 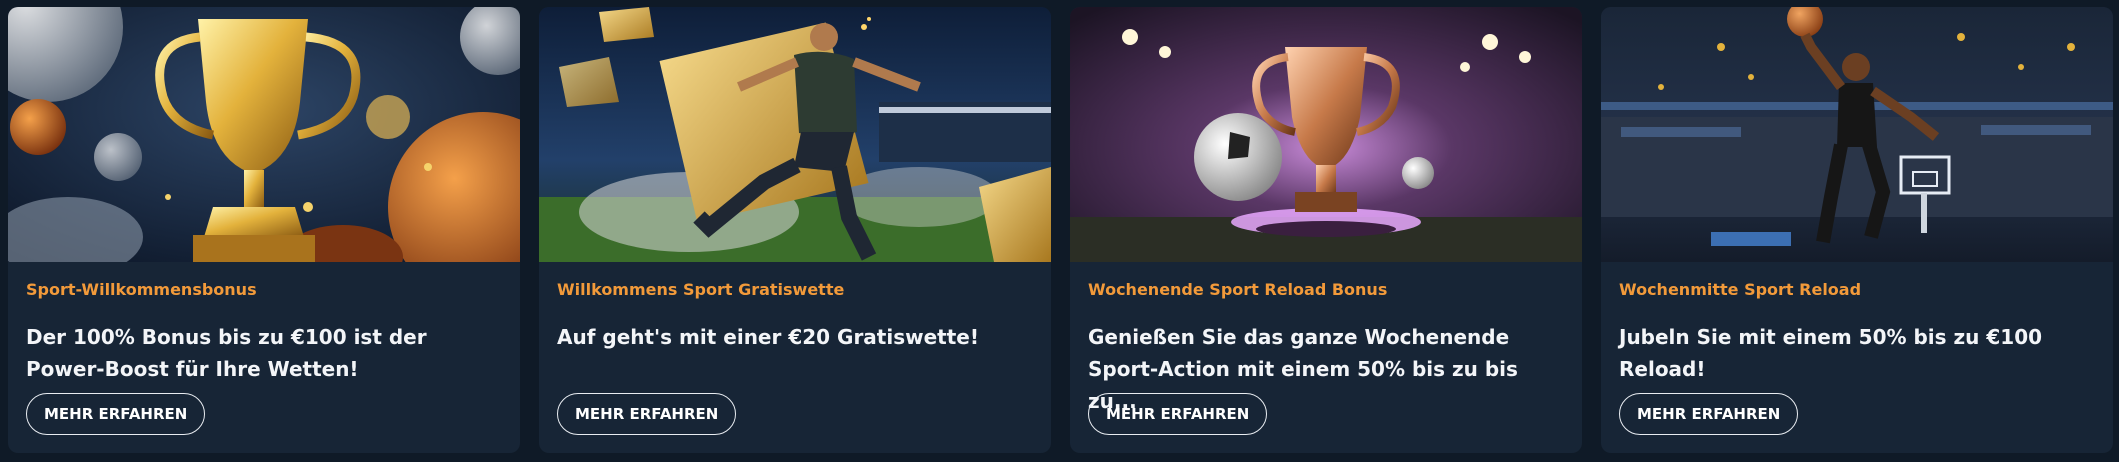 I want to click on promo-category: Willkommens Sport Gratiswette, so click(x=701, y=289).